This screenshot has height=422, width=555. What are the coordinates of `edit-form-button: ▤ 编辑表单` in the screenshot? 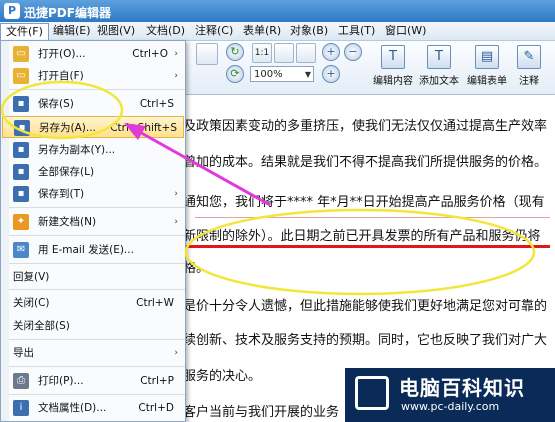 It's located at (487, 67).